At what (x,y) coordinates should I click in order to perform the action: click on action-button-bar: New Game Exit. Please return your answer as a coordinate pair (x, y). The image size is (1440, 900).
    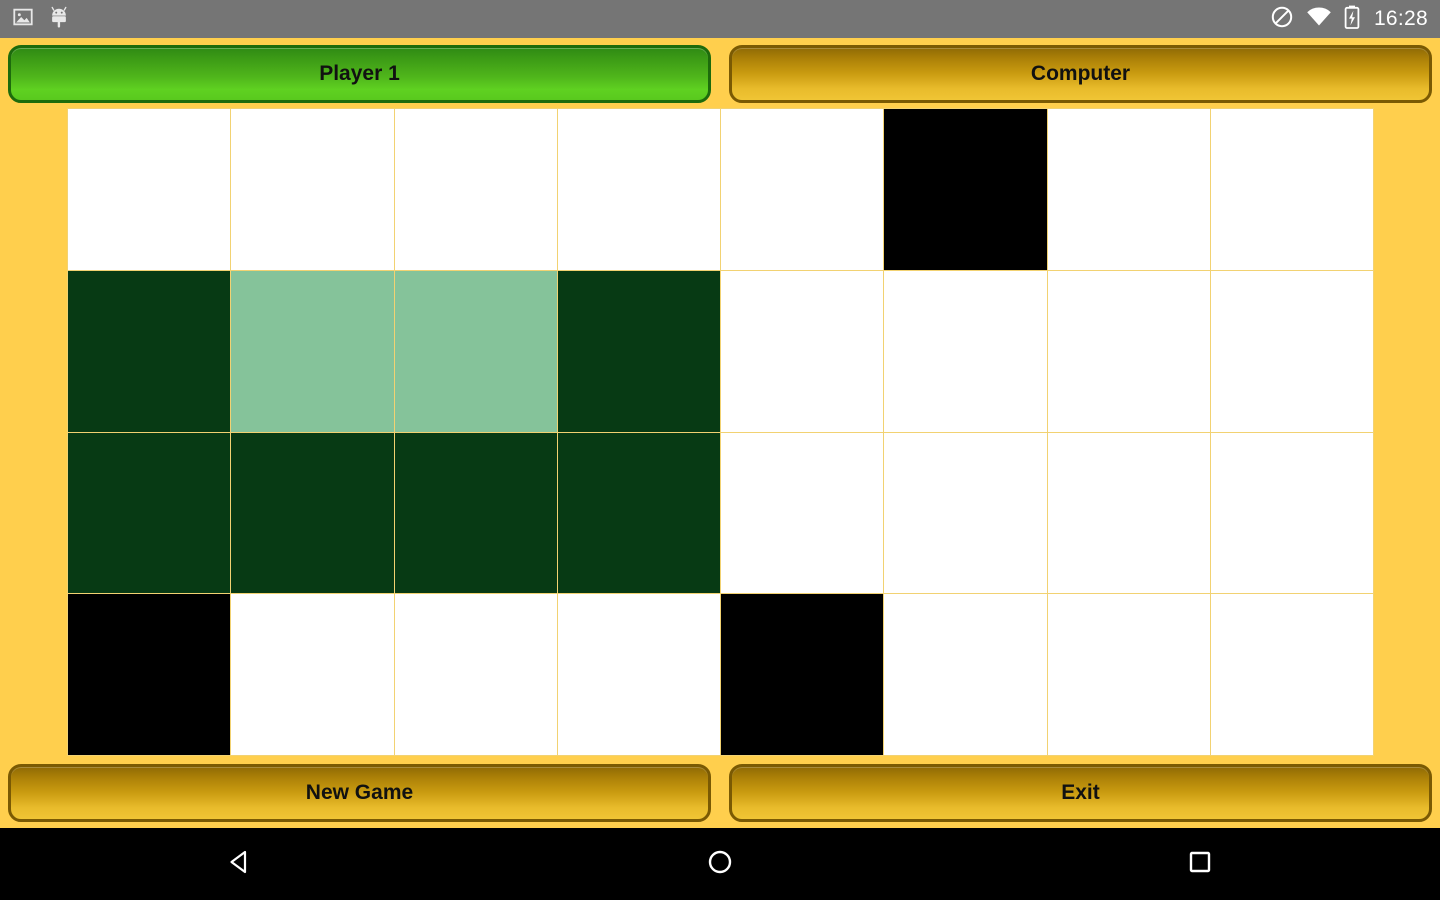
    Looking at the image, I should click on (720, 793).